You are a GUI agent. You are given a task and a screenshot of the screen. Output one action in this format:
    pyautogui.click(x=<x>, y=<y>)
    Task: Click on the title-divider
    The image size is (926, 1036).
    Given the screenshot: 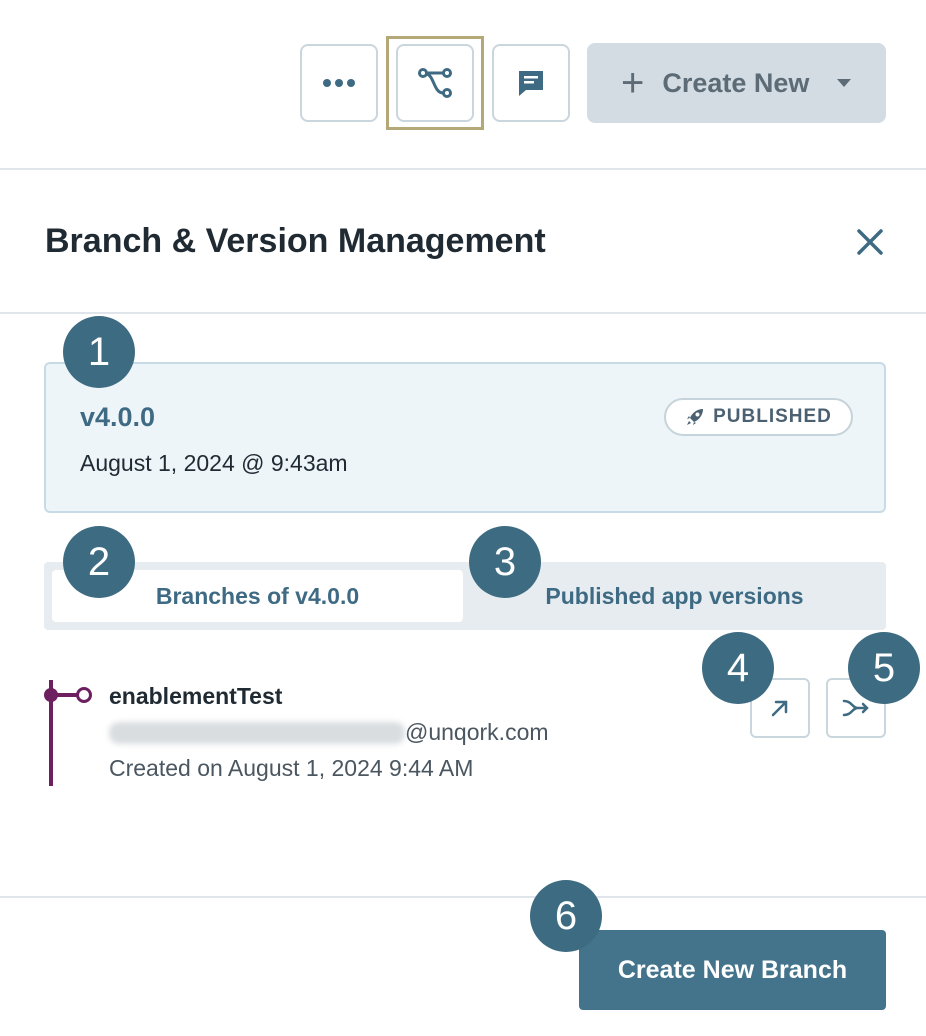 What is the action you would take?
    pyautogui.click(x=463, y=313)
    